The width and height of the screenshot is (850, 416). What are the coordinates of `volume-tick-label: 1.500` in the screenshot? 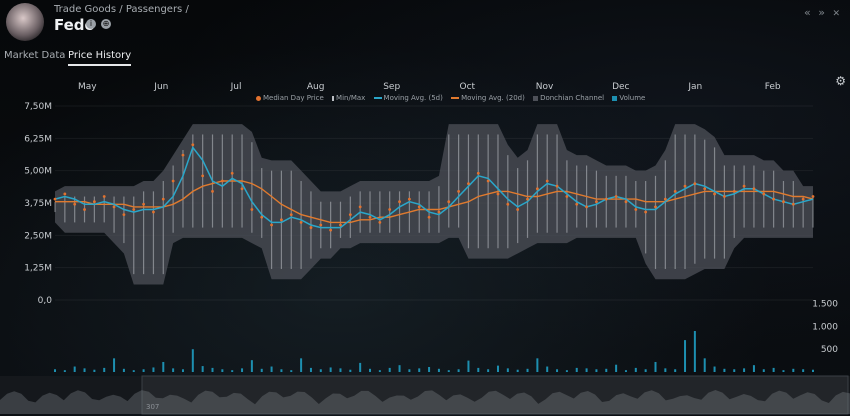 It's located at (825, 305).